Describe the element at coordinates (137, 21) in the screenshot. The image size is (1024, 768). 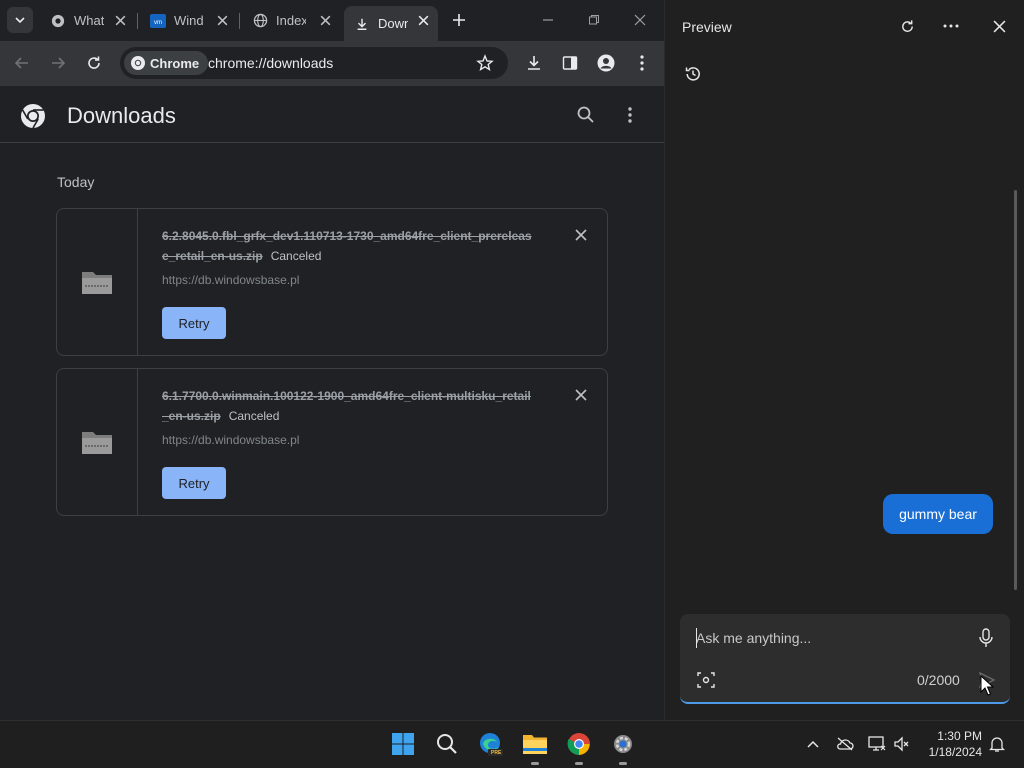
I see `tab-divider` at that location.